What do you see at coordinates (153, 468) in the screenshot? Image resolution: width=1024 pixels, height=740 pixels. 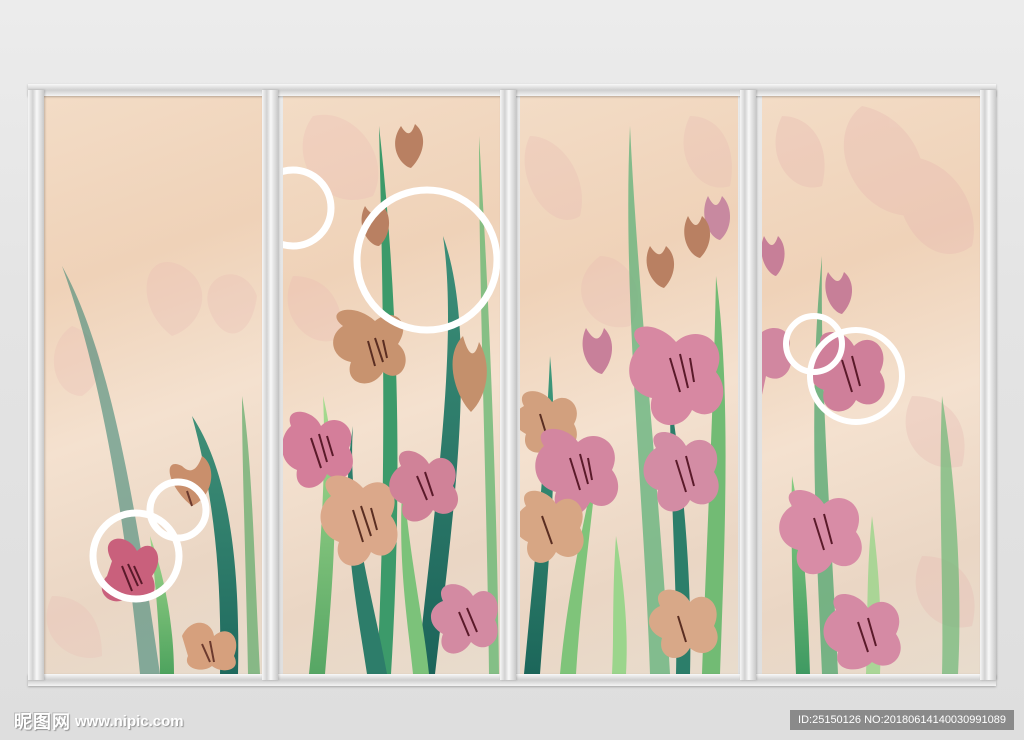 I see `panel-1-artwork` at bounding box center [153, 468].